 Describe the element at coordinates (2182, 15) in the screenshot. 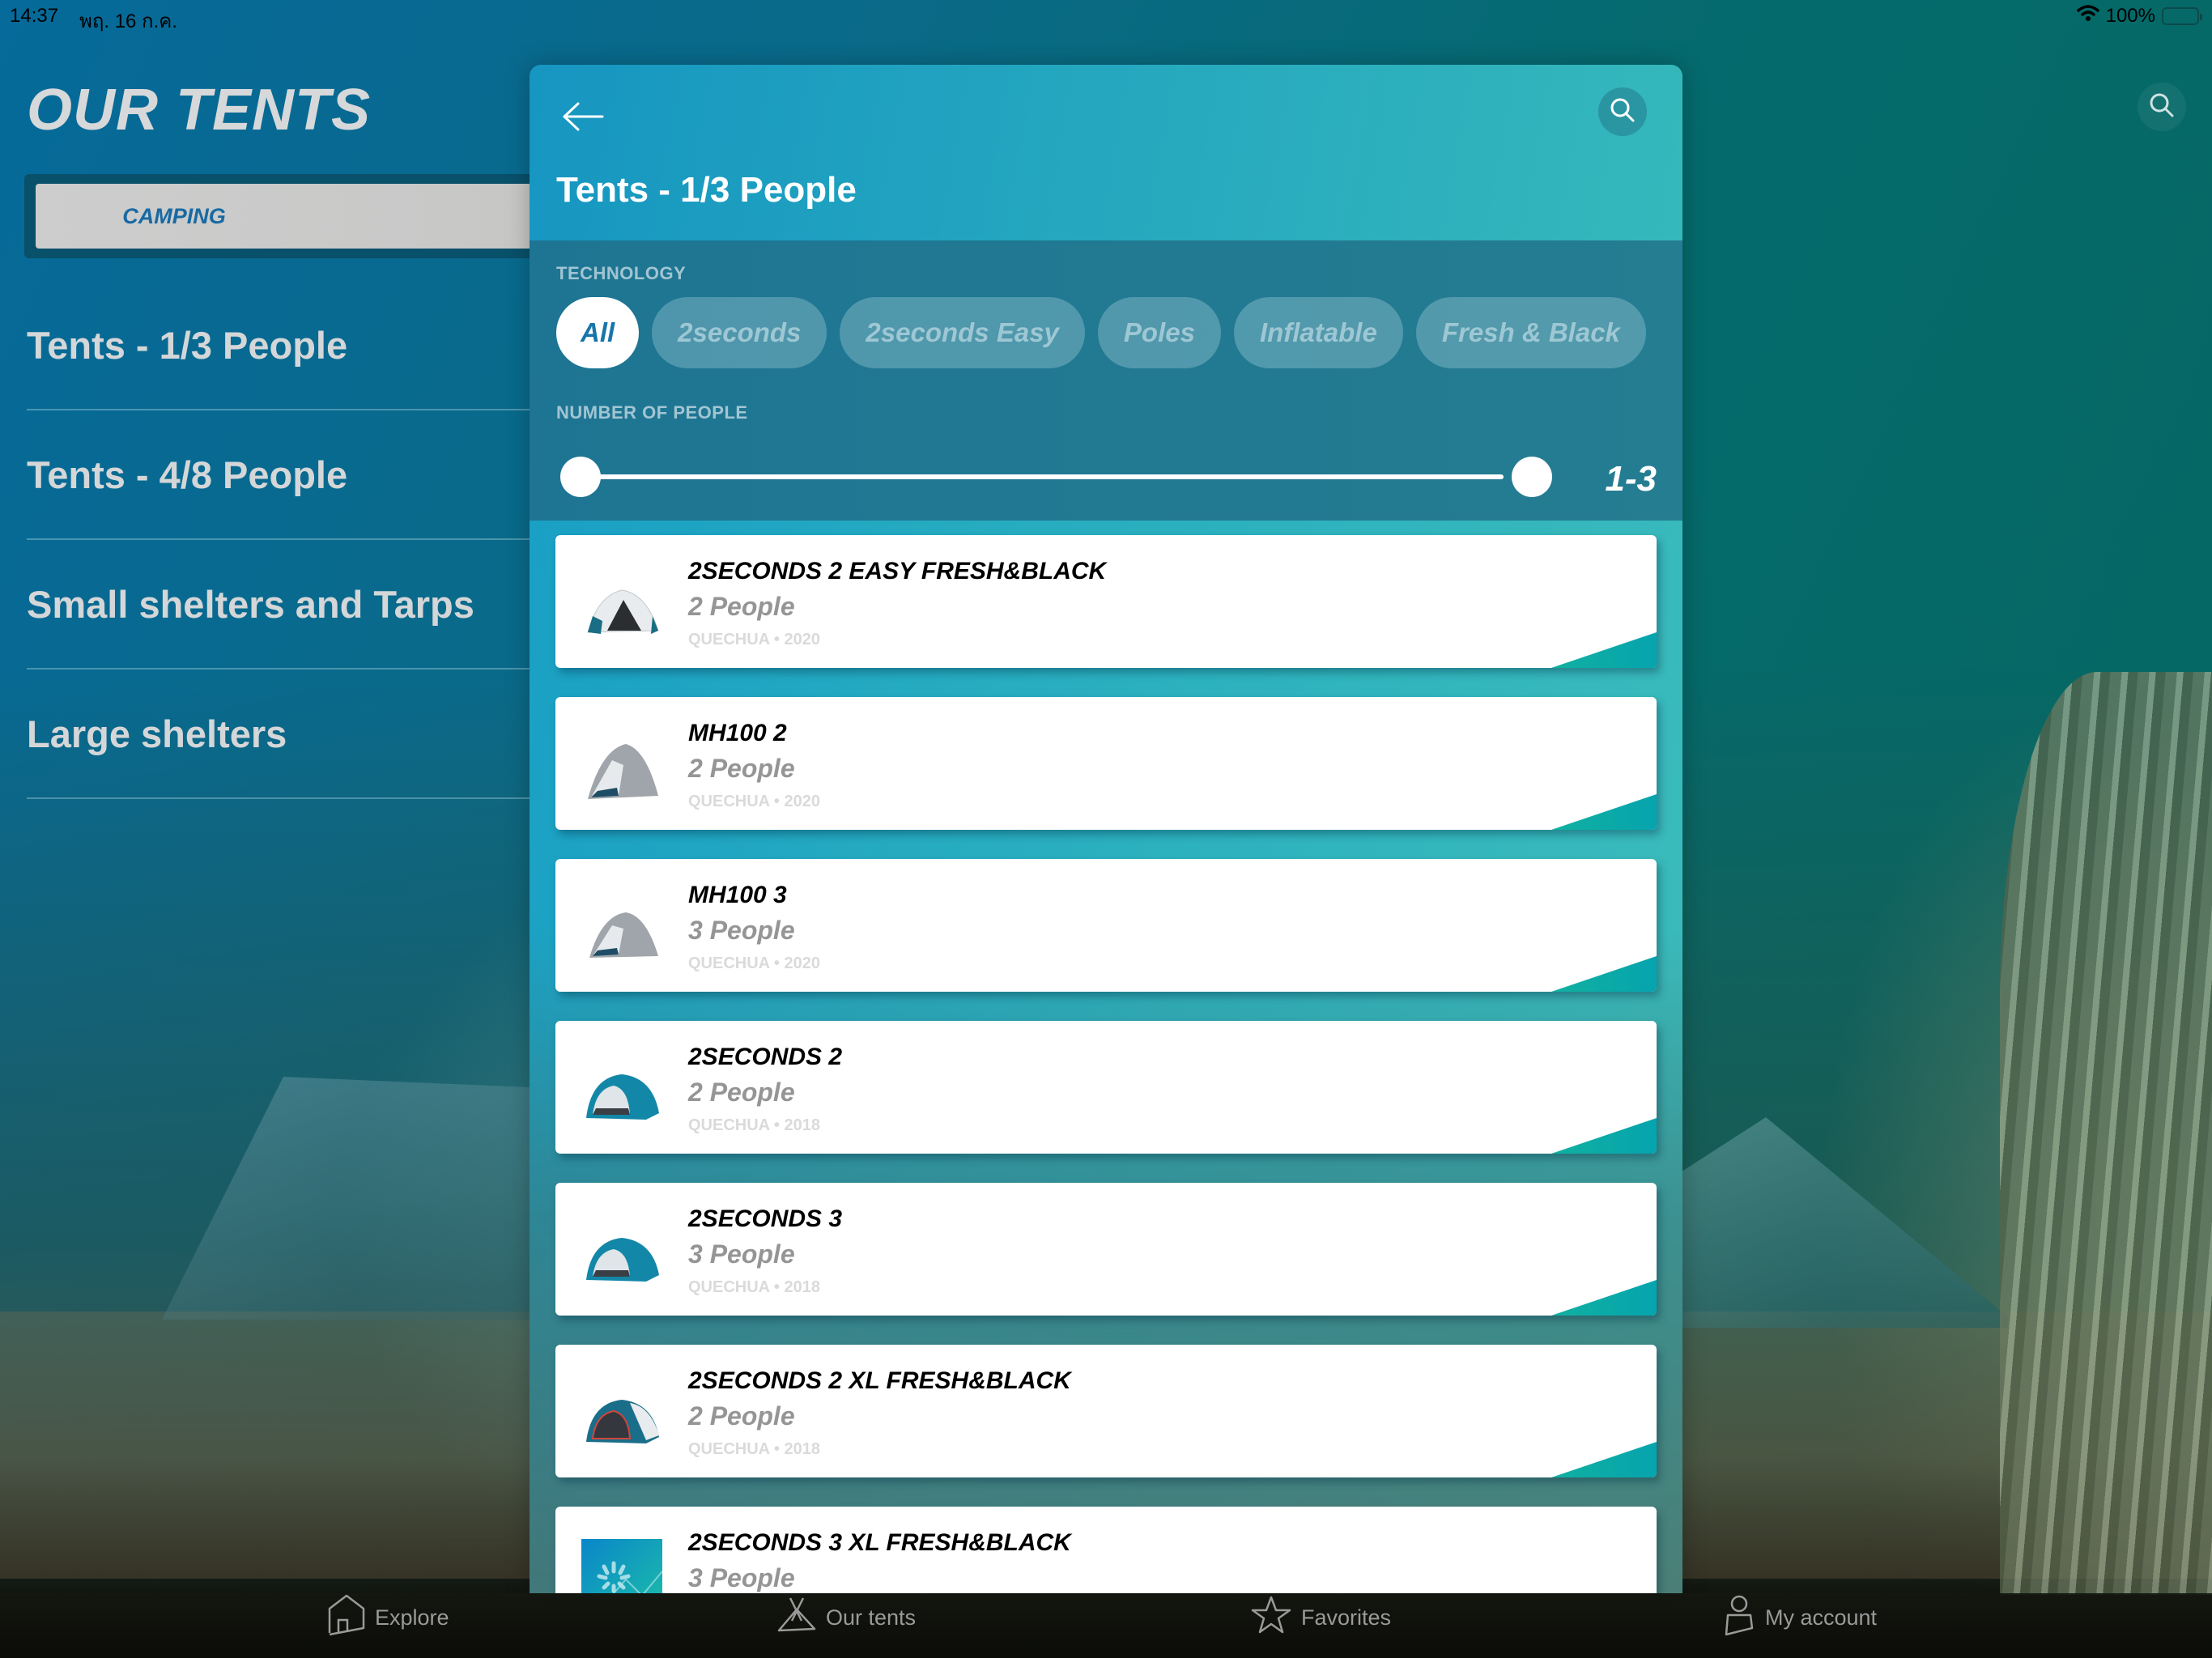

I see `battery-icon` at that location.